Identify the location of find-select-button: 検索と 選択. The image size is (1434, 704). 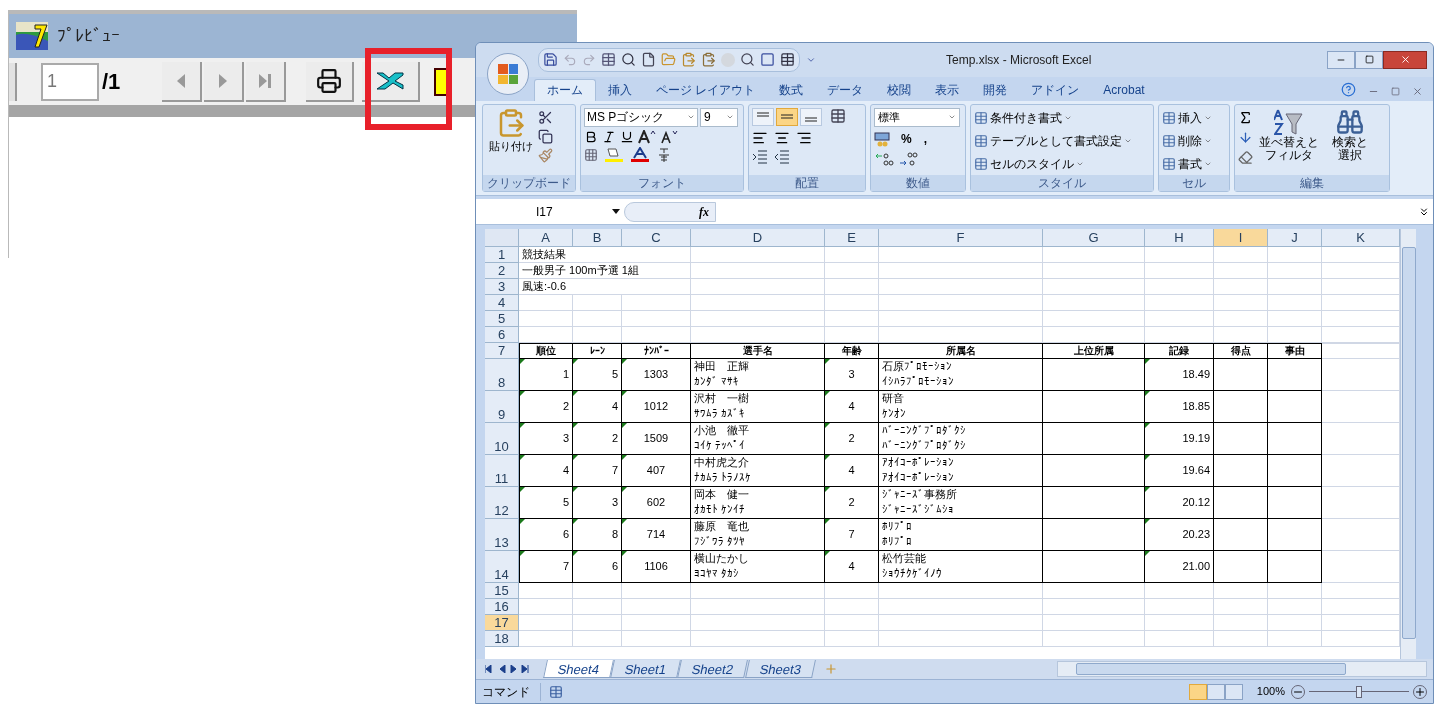
(1350, 141).